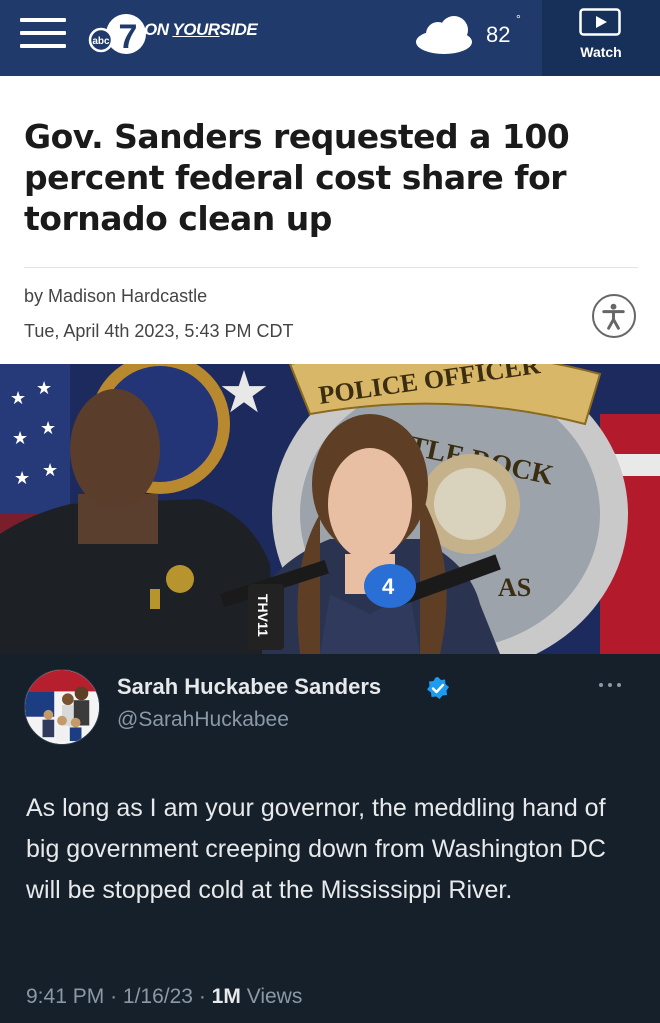  What do you see at coordinates (238, 29) in the screenshot?
I see `brand-side: SIDE` at bounding box center [238, 29].